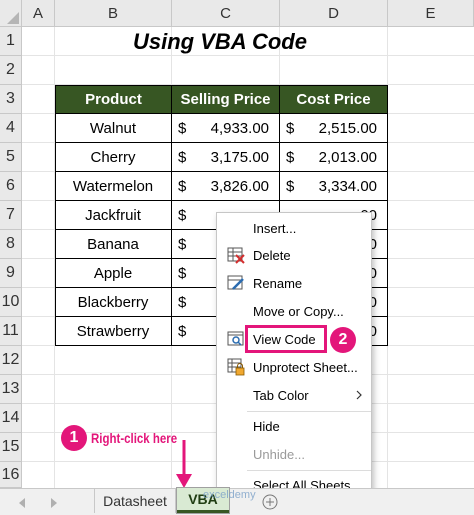 This screenshot has width=474, height=515. Describe the element at coordinates (54, 503) in the screenshot. I see `scroll-right-icon` at that location.